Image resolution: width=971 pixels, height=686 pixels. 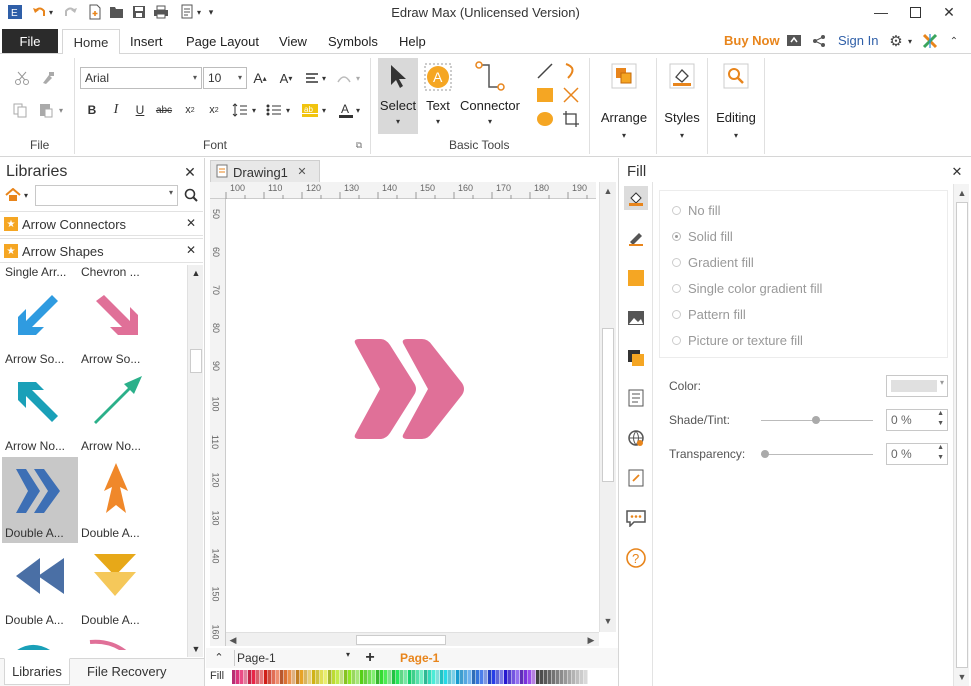 I want to click on font-size-select: 10 ▾, so click(x=225, y=78).